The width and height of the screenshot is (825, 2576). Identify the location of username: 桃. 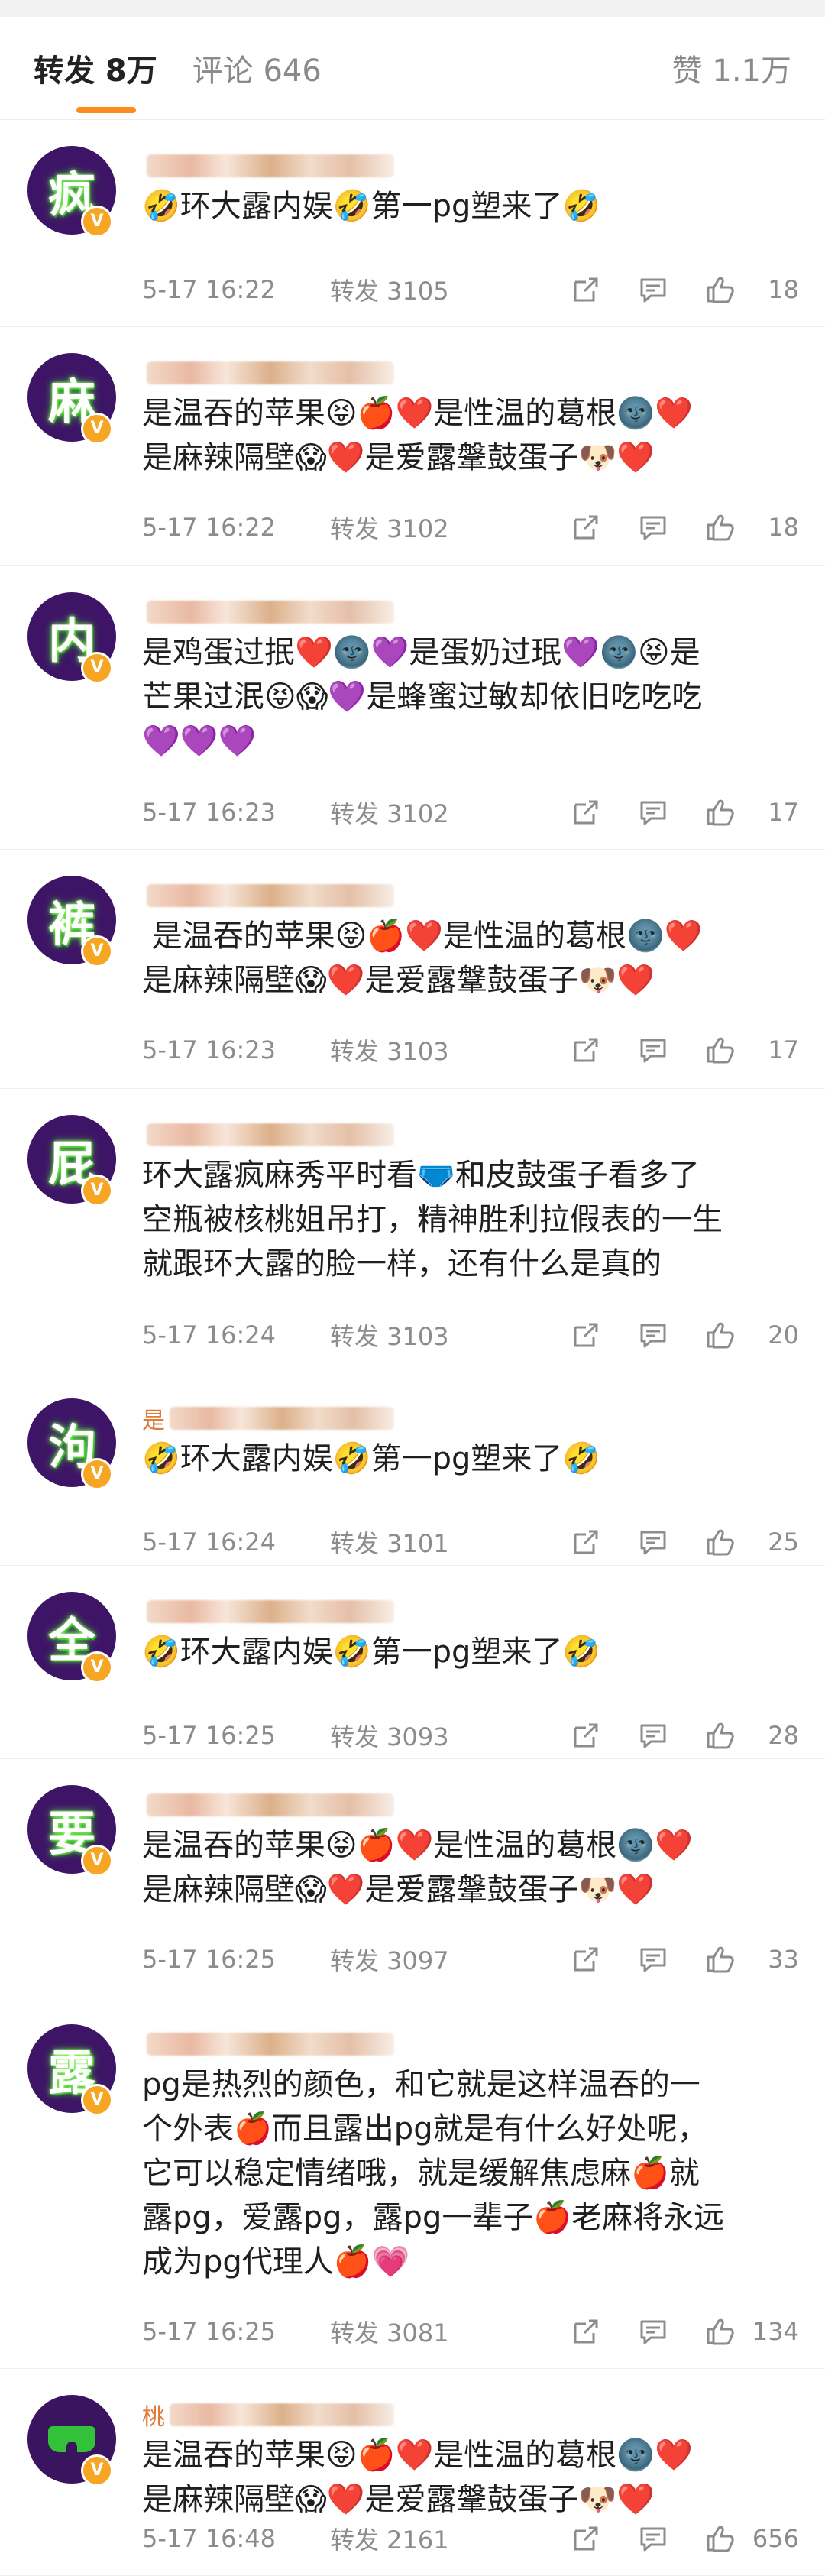
(268, 2415).